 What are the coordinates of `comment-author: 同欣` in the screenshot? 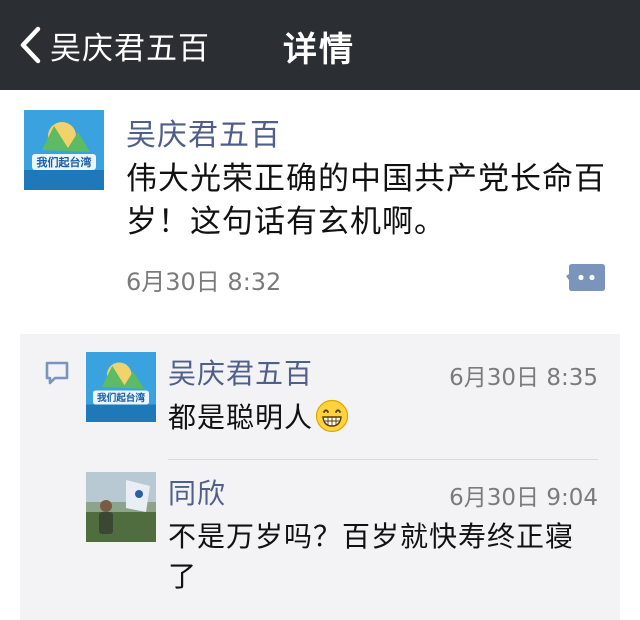 It's located at (197, 492).